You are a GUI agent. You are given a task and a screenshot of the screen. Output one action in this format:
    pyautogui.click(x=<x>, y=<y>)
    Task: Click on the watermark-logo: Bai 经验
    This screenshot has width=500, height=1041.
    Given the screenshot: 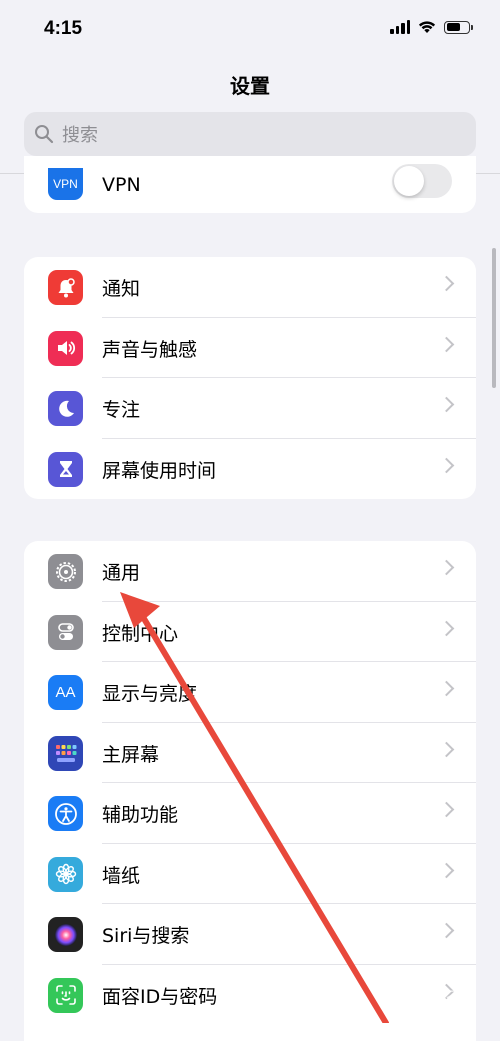 What is the action you would take?
    pyautogui.click(x=442, y=999)
    